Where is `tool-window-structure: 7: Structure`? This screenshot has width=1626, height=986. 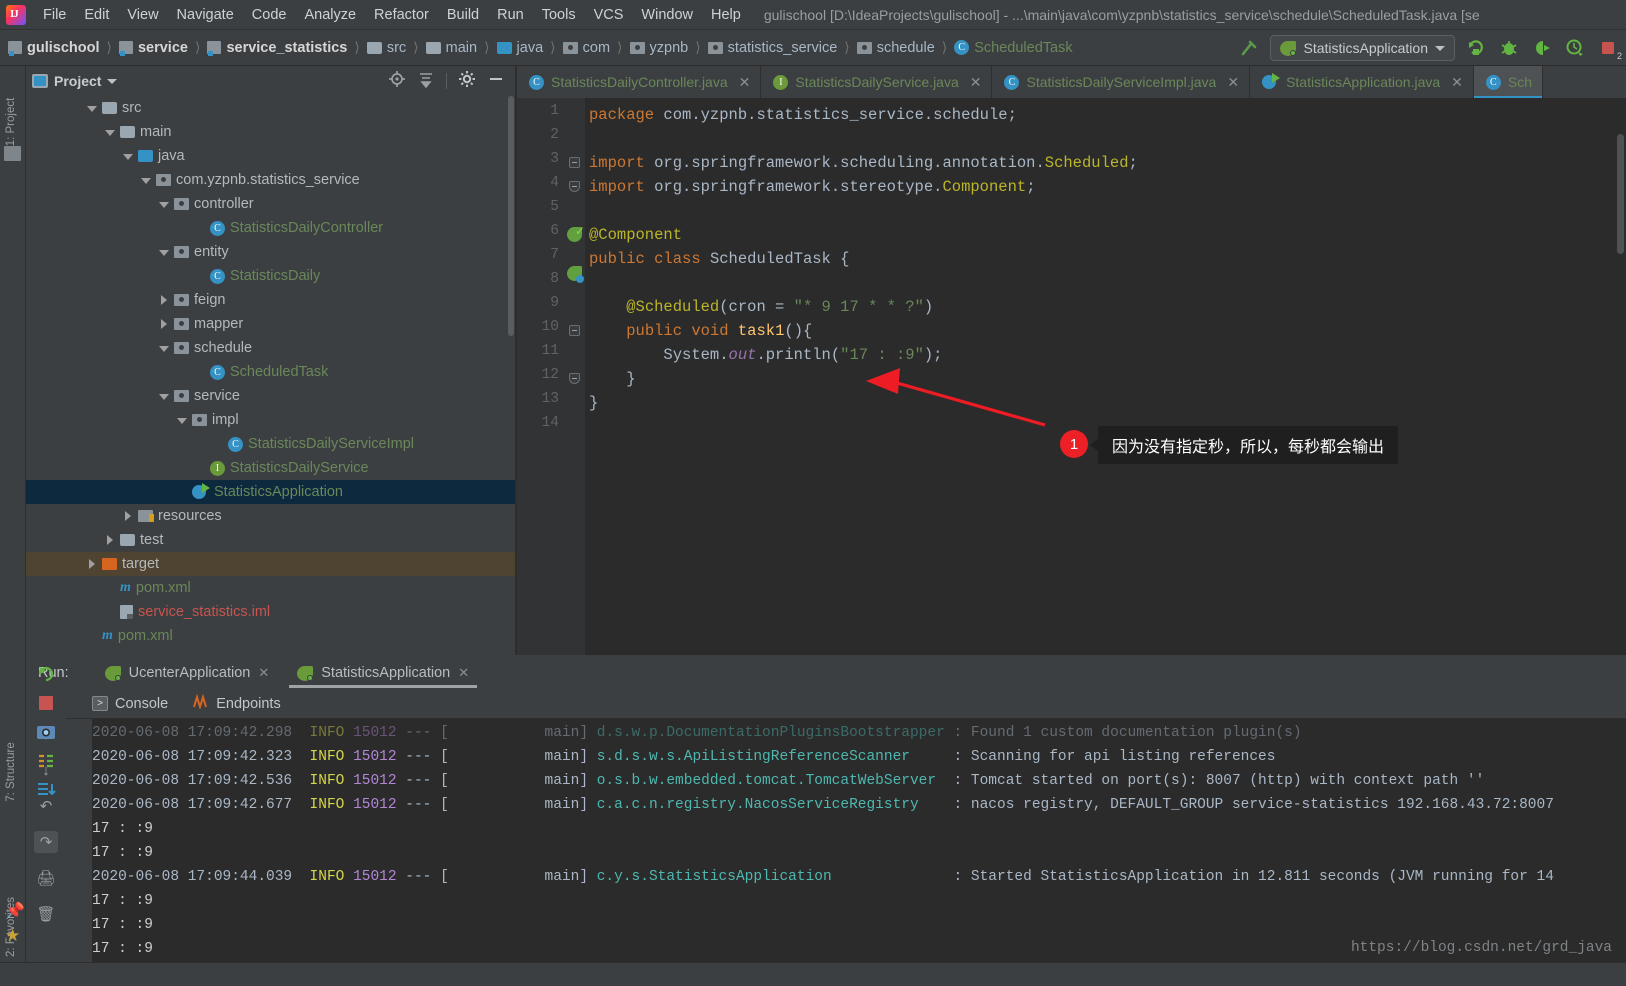
tool-window-structure: 7: Structure is located at coordinates (11, 772).